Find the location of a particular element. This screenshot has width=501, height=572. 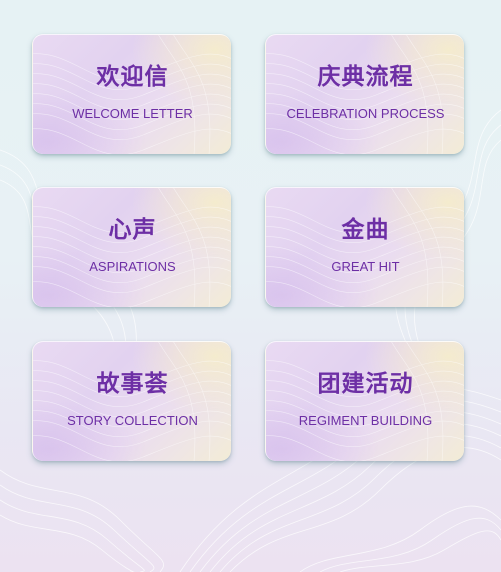

card-subtitle: CELEBRATION PROCESS is located at coordinates (365, 113).